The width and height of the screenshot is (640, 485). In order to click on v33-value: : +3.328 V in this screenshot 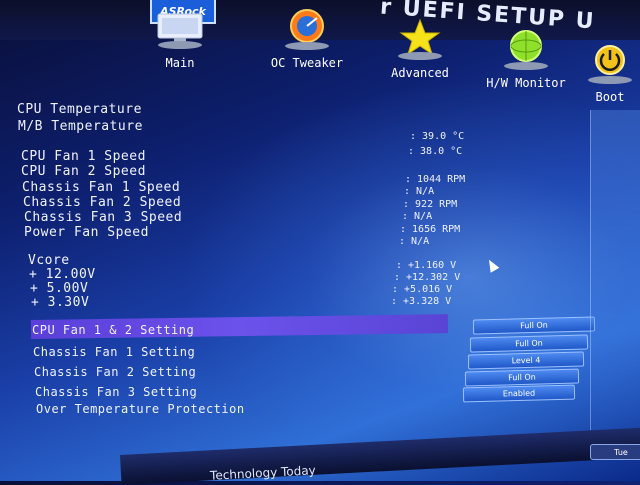, I will do `click(421, 301)`.